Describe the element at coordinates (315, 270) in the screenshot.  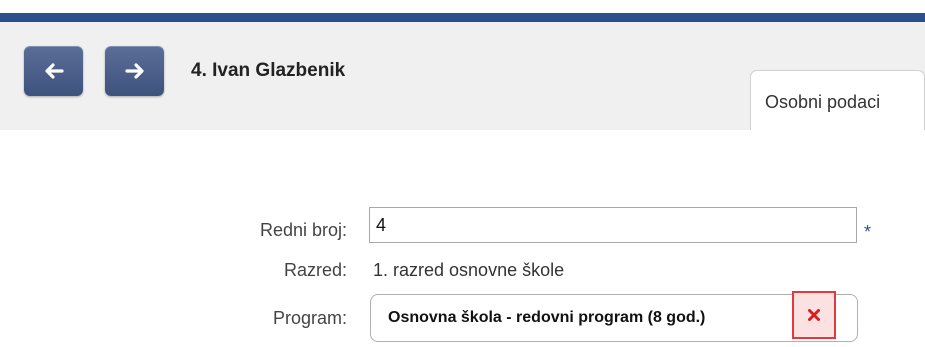
I see `razred-label: Razred:` at that location.